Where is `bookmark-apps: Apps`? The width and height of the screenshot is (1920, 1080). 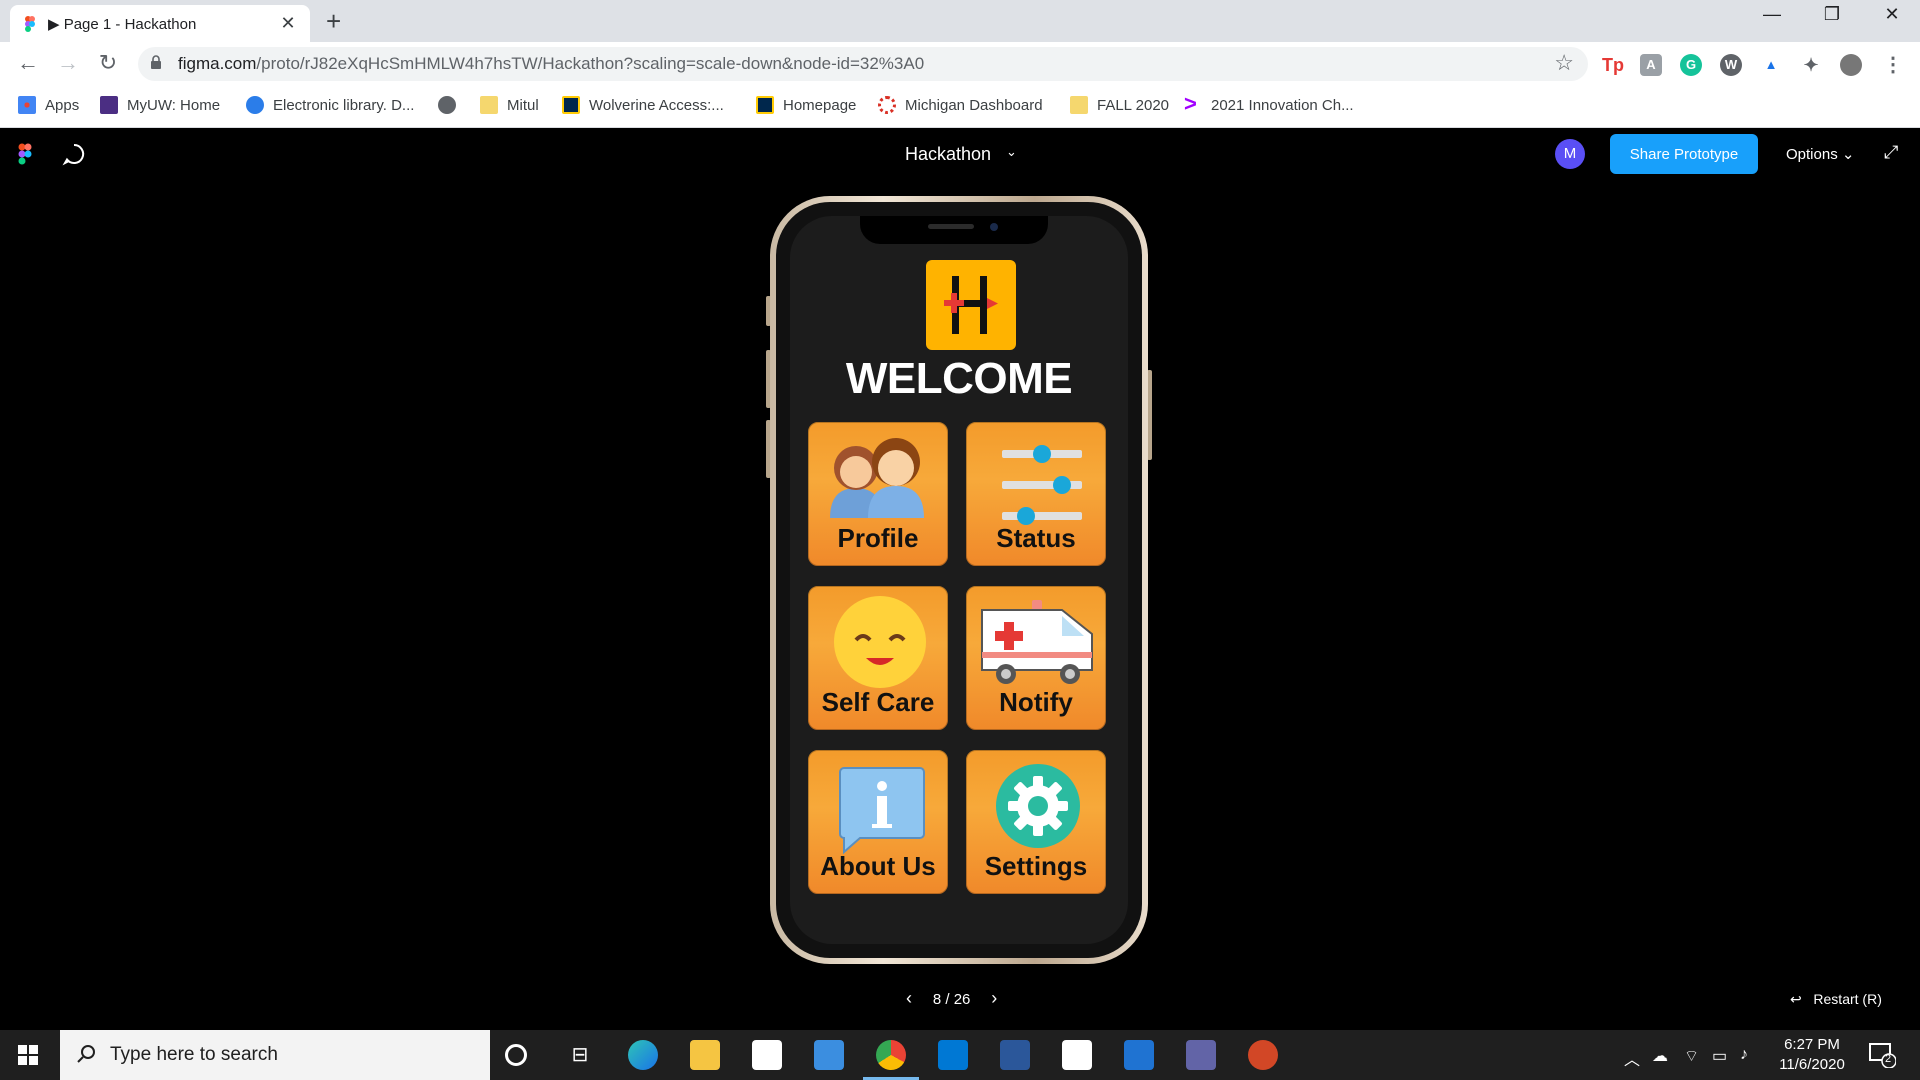
bookmark-apps: Apps is located at coordinates (48, 105).